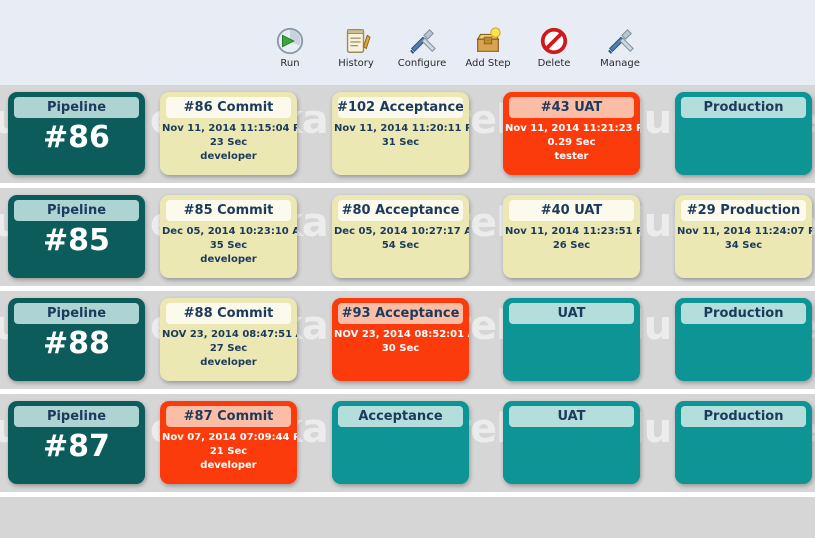 This screenshot has width=815, height=538. What do you see at coordinates (229, 437) in the screenshot?
I see `stage-card-datetime: Nov 07, 2014 07:09:44 PM` at bounding box center [229, 437].